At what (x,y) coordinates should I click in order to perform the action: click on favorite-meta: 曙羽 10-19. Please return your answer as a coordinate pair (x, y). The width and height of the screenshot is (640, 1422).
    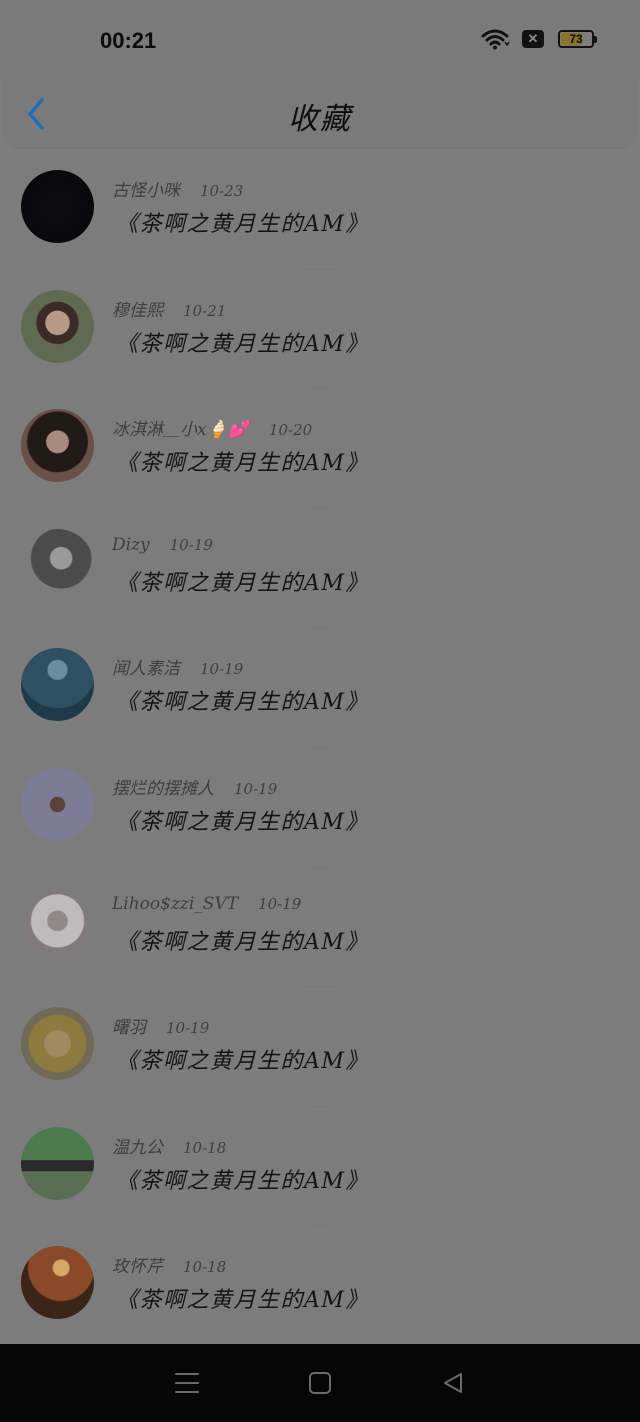
    Looking at the image, I should click on (160, 1025).